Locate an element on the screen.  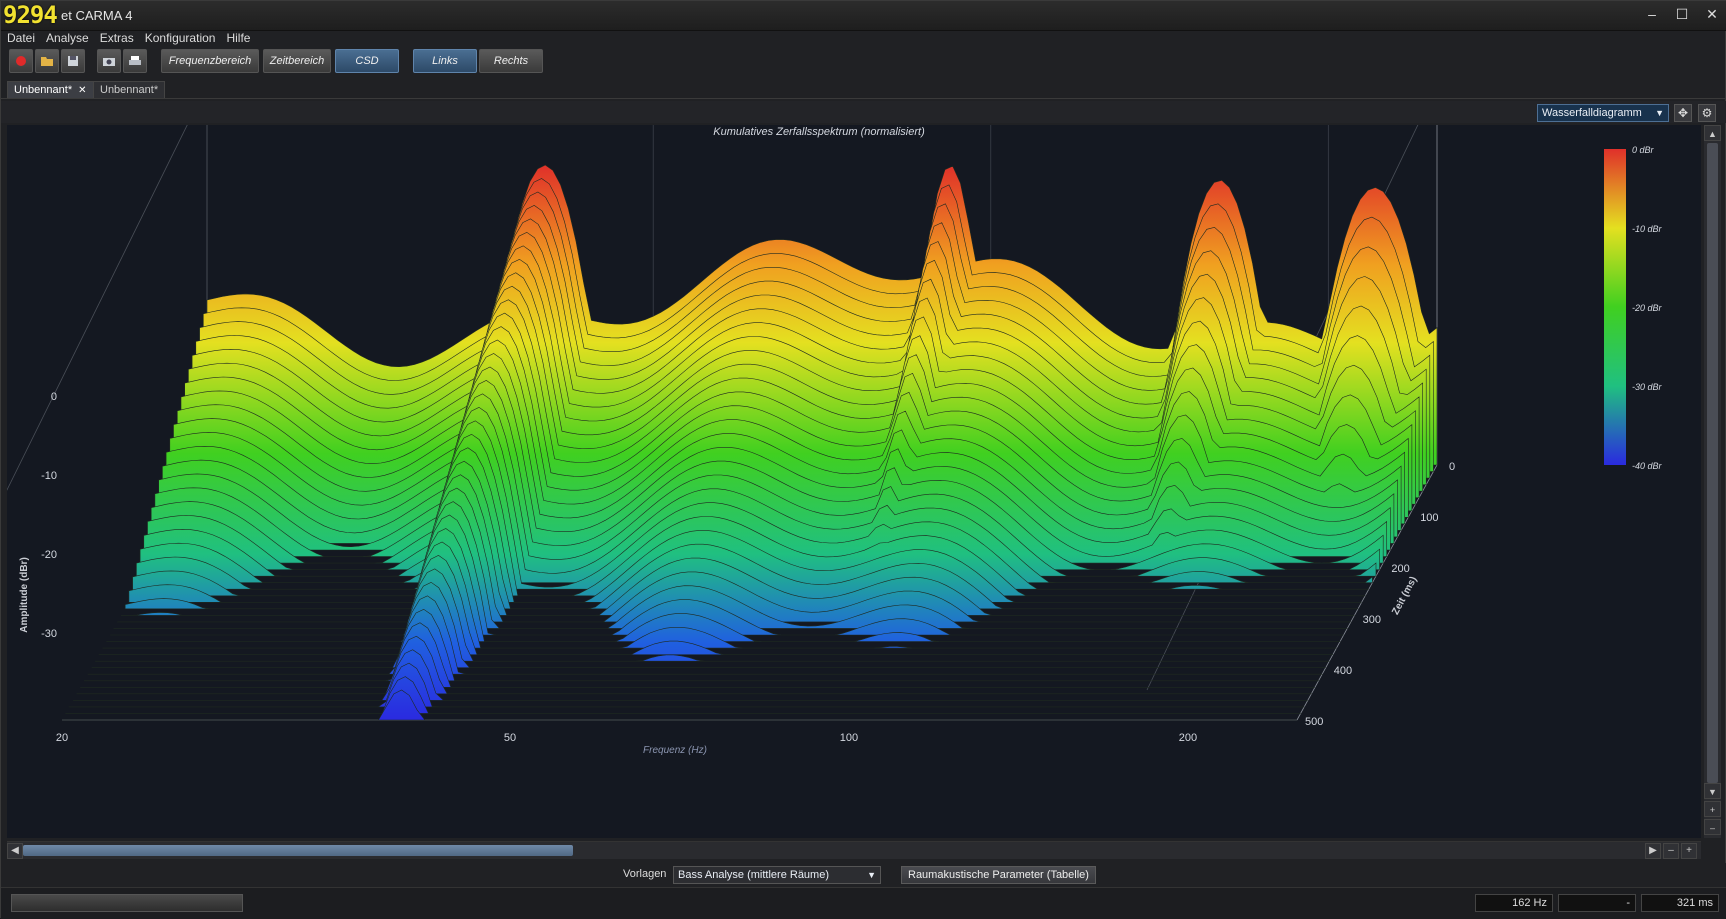
horizontal-scrollbar: ◀ ▶ – + is located at coordinates (854, 850).